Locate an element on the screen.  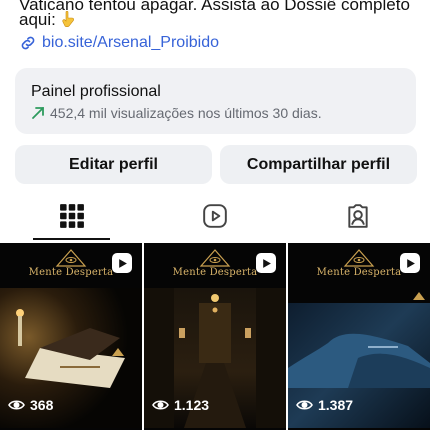
tab-reels is located at coordinates (214, 216).